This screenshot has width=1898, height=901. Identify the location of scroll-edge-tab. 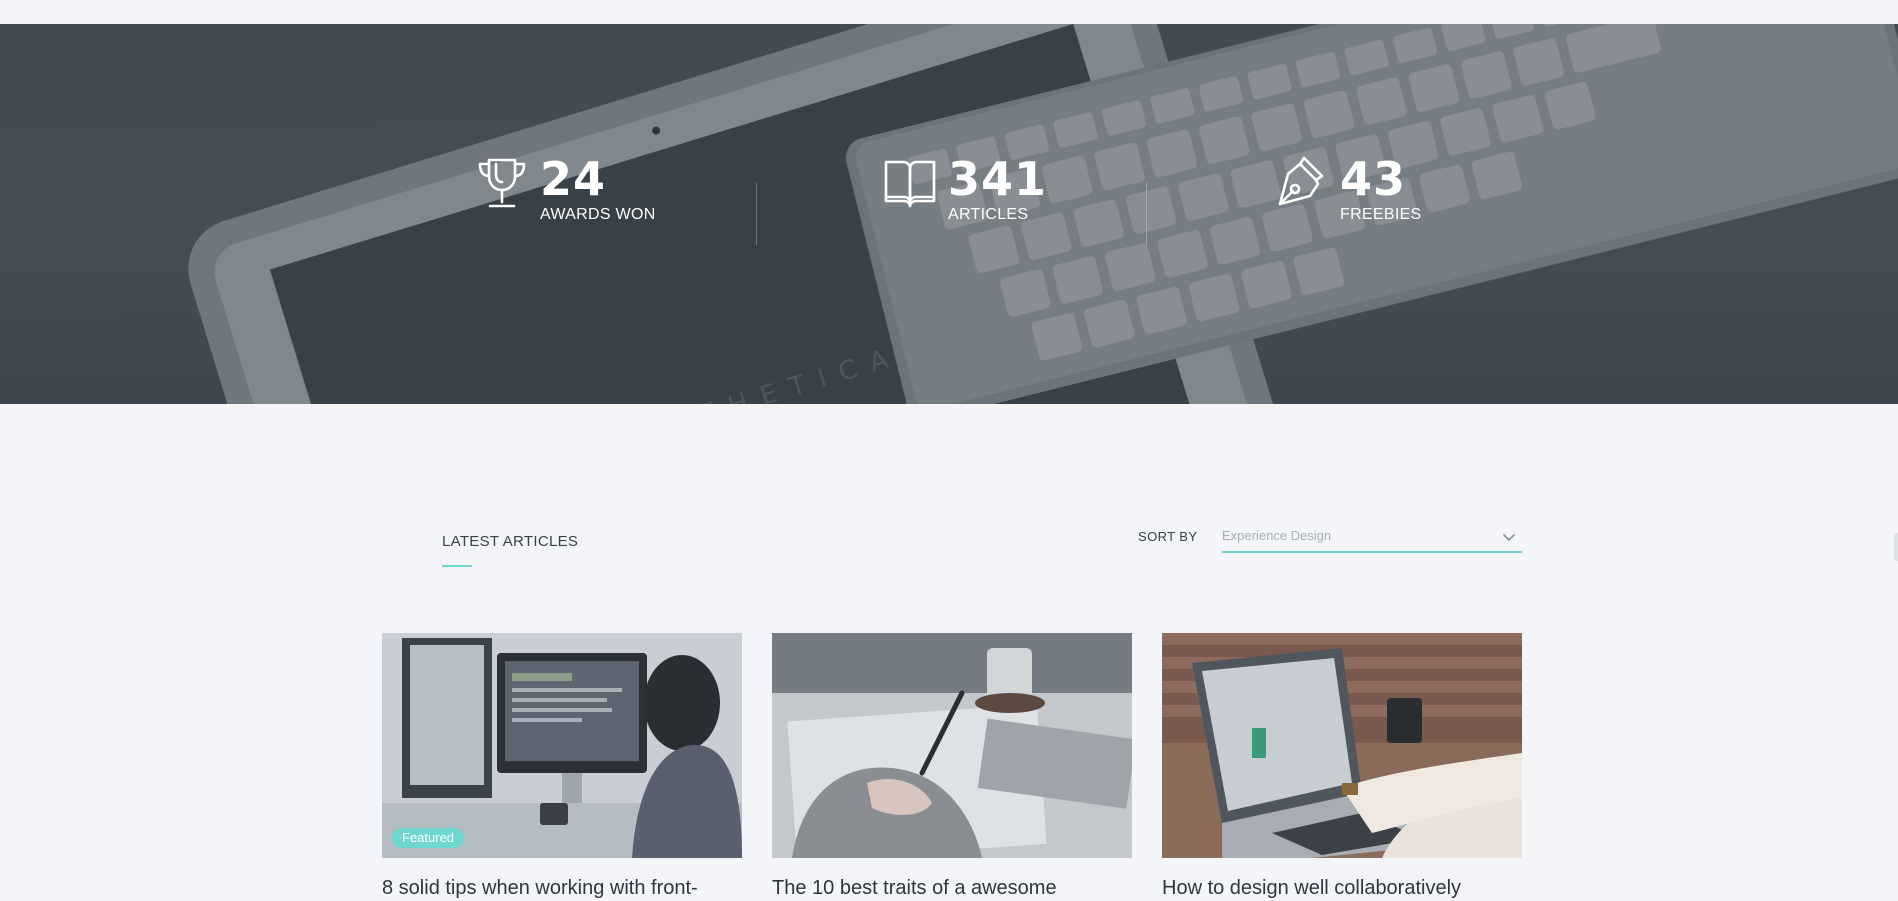
(1896, 547).